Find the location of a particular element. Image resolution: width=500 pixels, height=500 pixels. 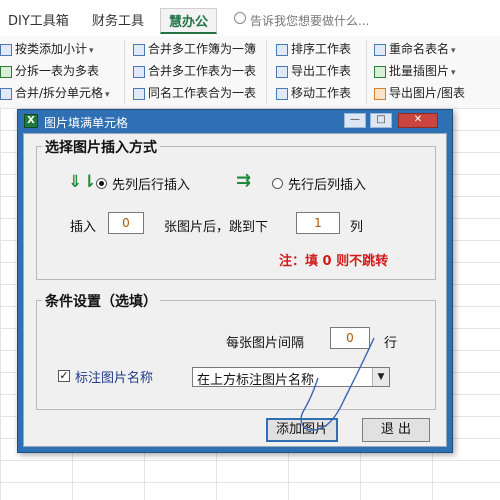

sigma-icon is located at coordinates (6, 49).